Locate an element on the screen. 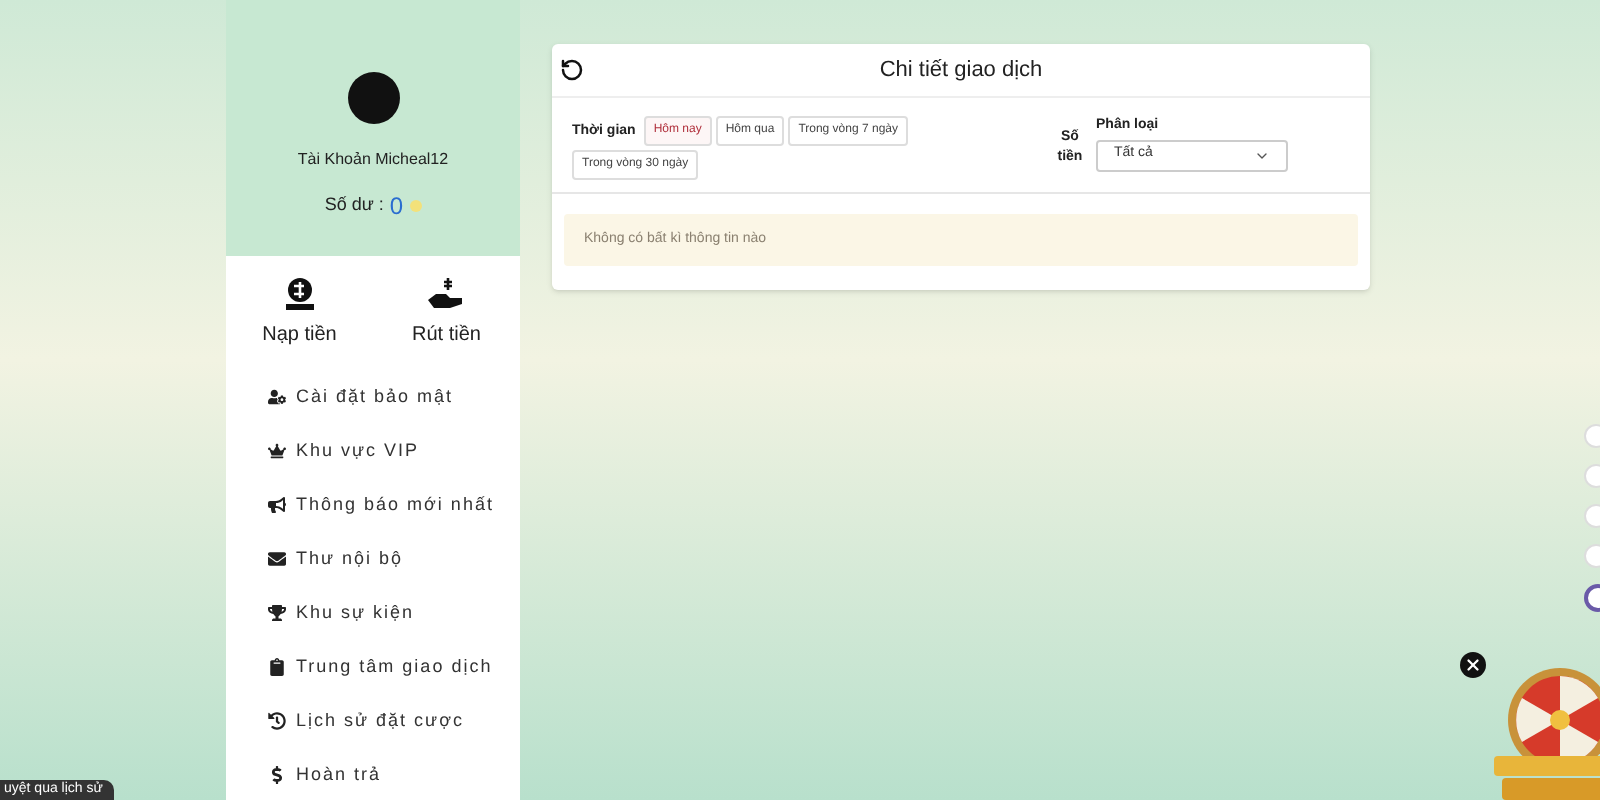 The width and height of the screenshot is (1600, 800). menu-item: Khu vực VIP is located at coordinates (394, 451).